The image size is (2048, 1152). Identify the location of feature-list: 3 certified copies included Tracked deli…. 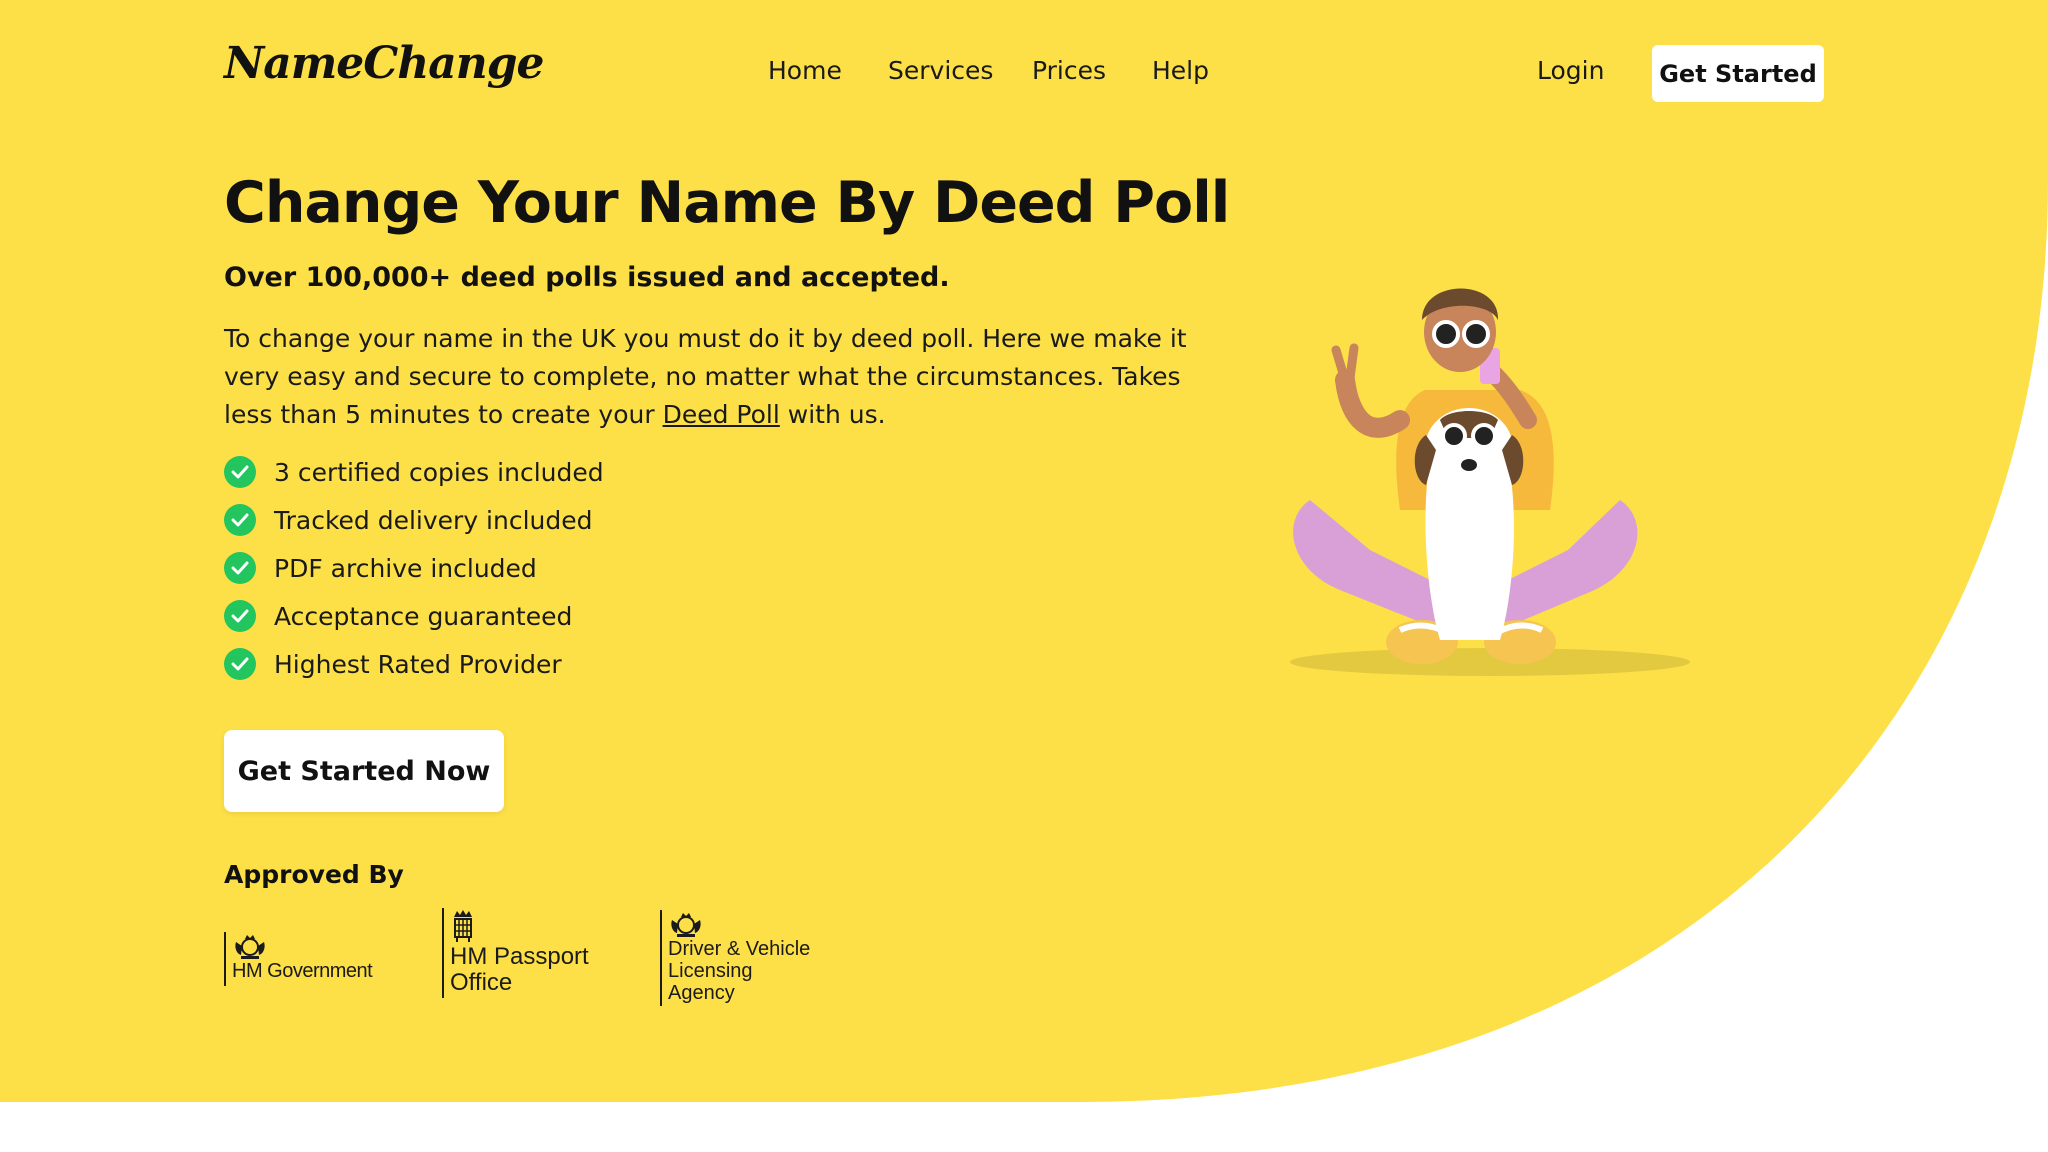
(414, 568).